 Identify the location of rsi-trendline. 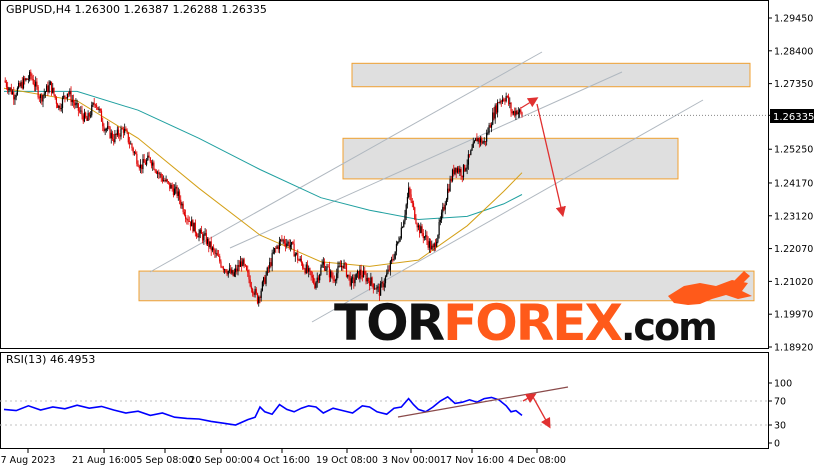
(483, 402).